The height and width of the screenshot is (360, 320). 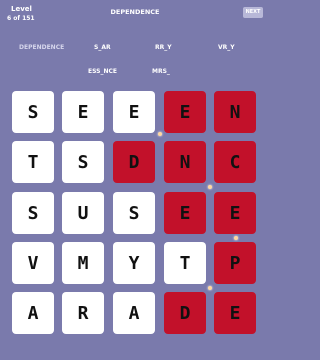 I want to click on grid-tile: R, so click(x=83, y=313).